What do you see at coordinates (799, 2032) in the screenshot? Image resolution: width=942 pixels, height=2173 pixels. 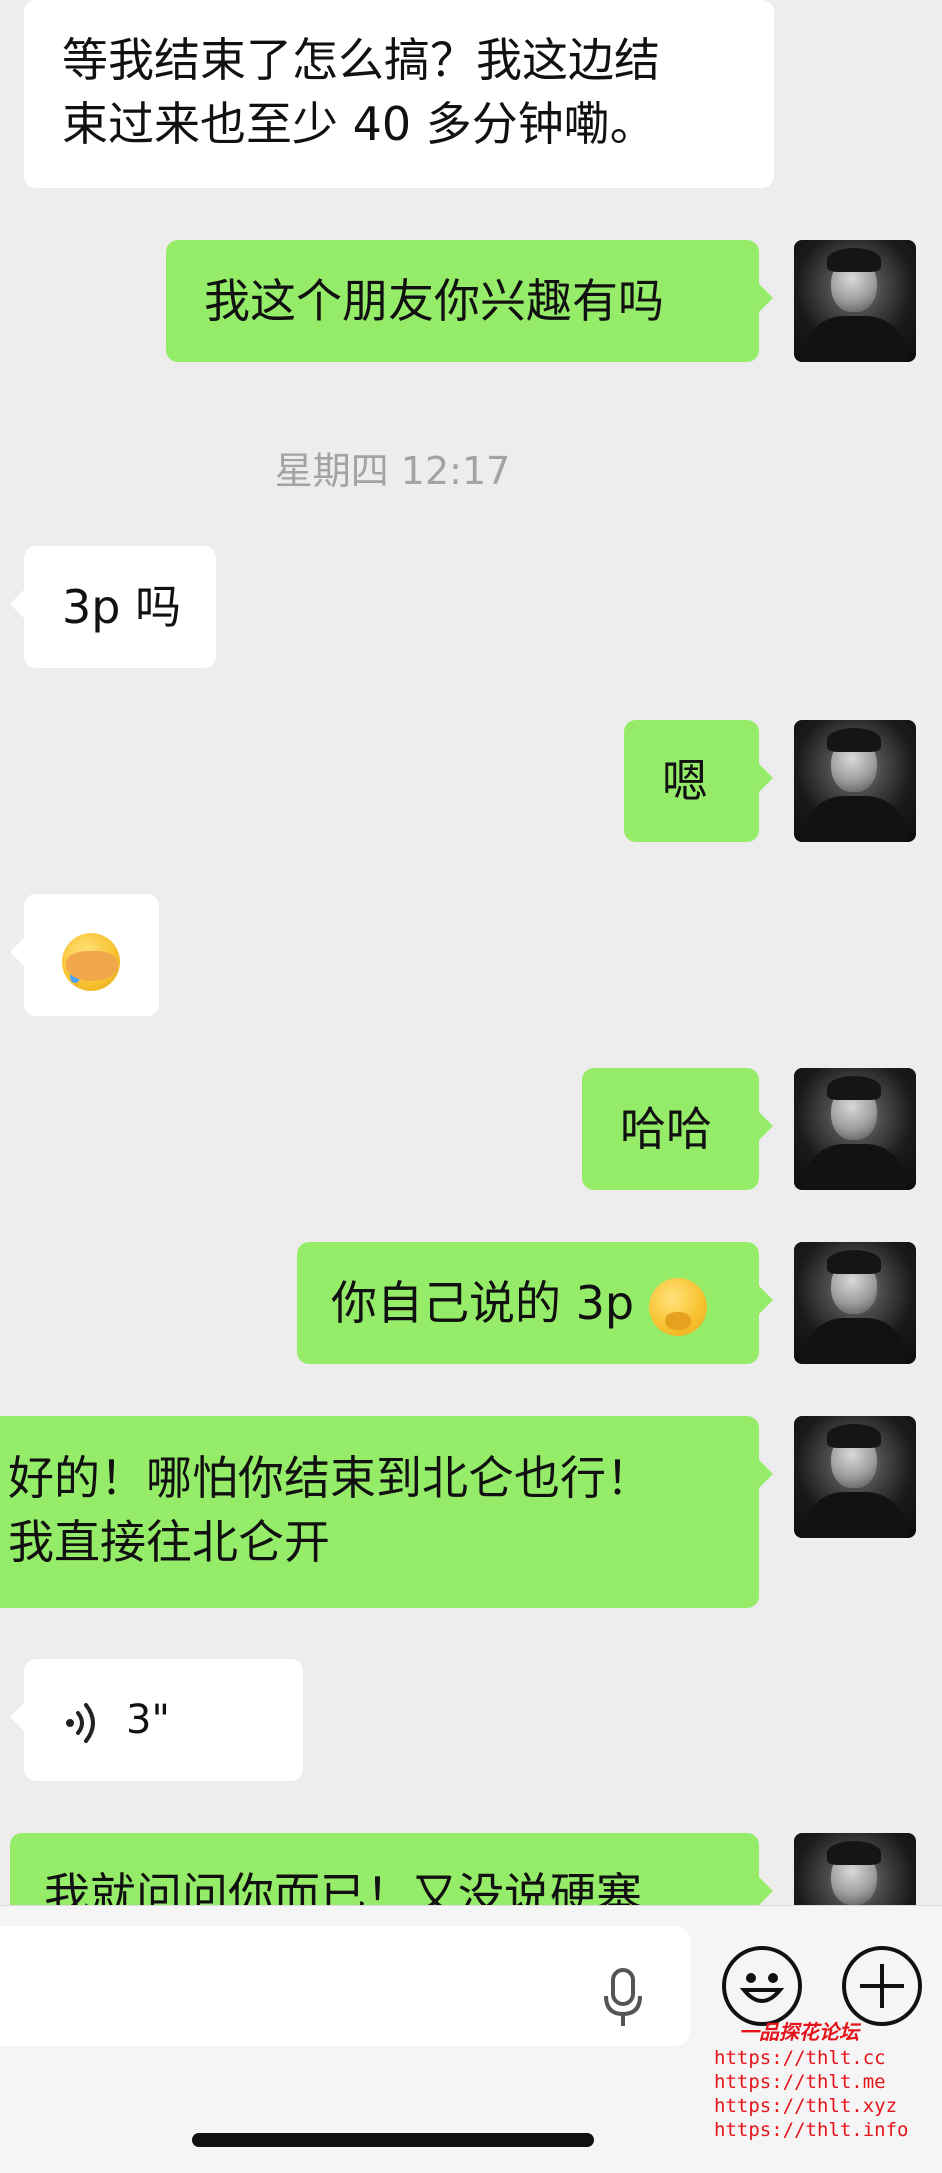 I see `watermark-title: 一品探花论坛` at bounding box center [799, 2032].